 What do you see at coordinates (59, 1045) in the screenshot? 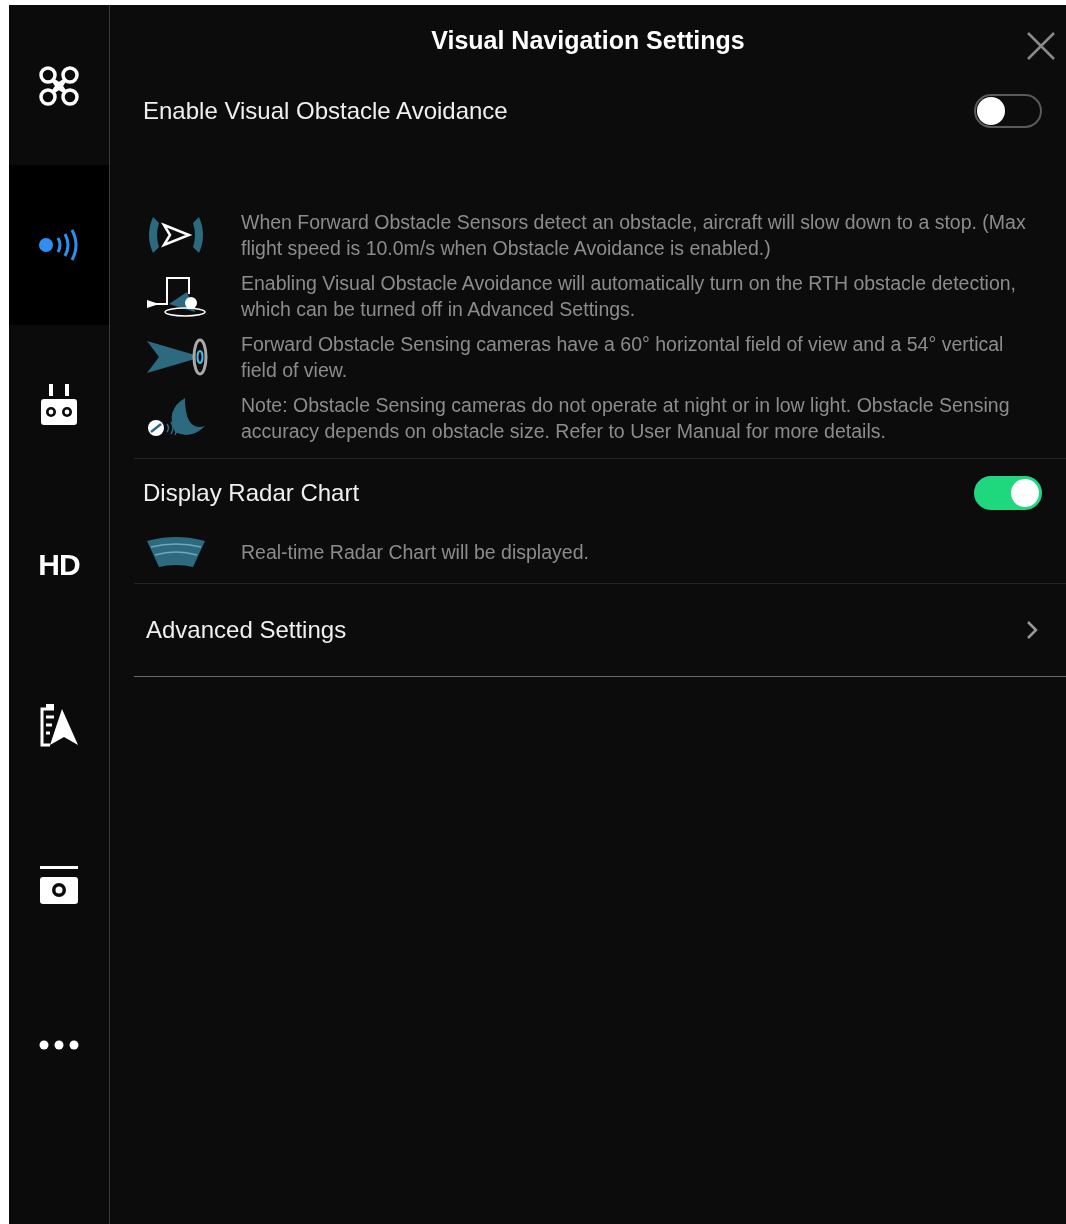
I see `more-icon` at bounding box center [59, 1045].